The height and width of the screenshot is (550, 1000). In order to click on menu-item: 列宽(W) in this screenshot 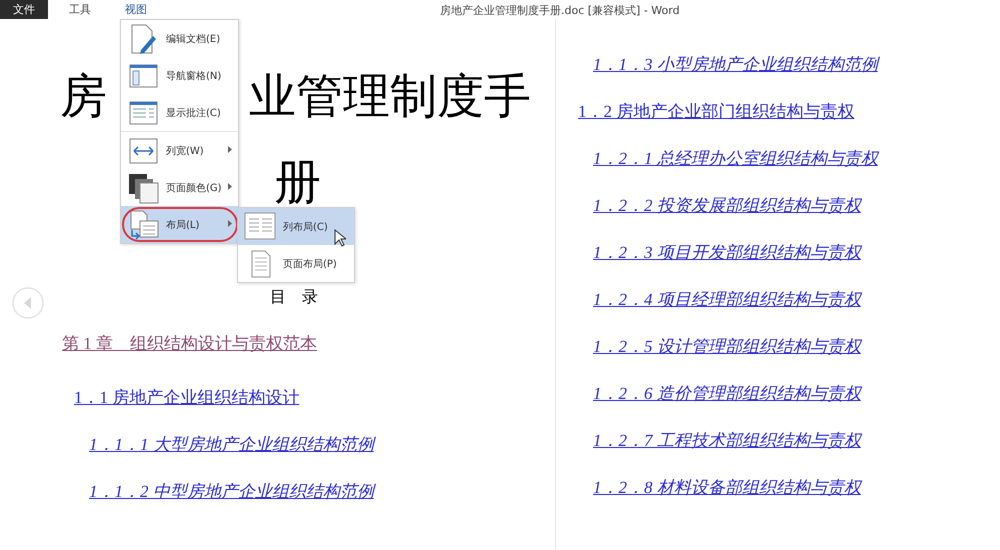, I will do `click(179, 150)`.